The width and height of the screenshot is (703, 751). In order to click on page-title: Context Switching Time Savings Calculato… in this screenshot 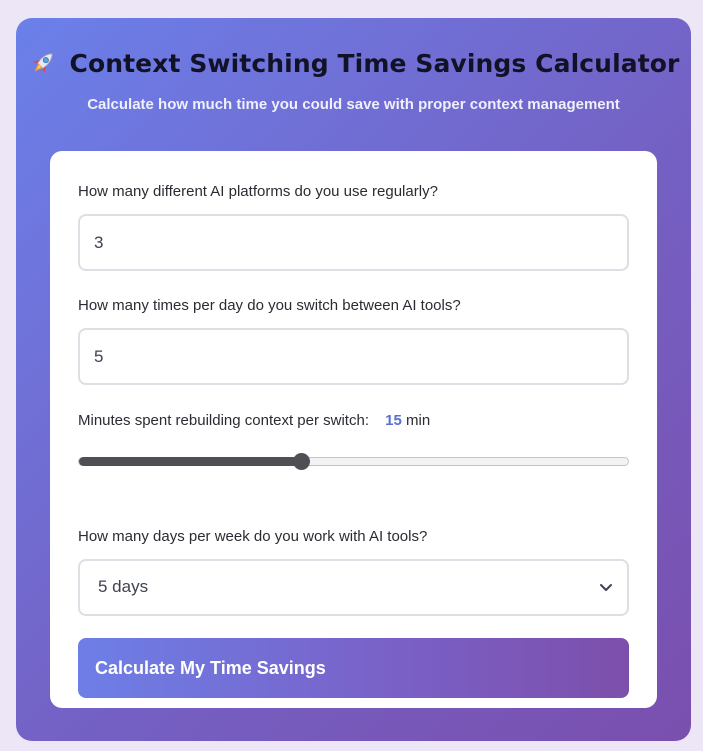, I will do `click(374, 63)`.